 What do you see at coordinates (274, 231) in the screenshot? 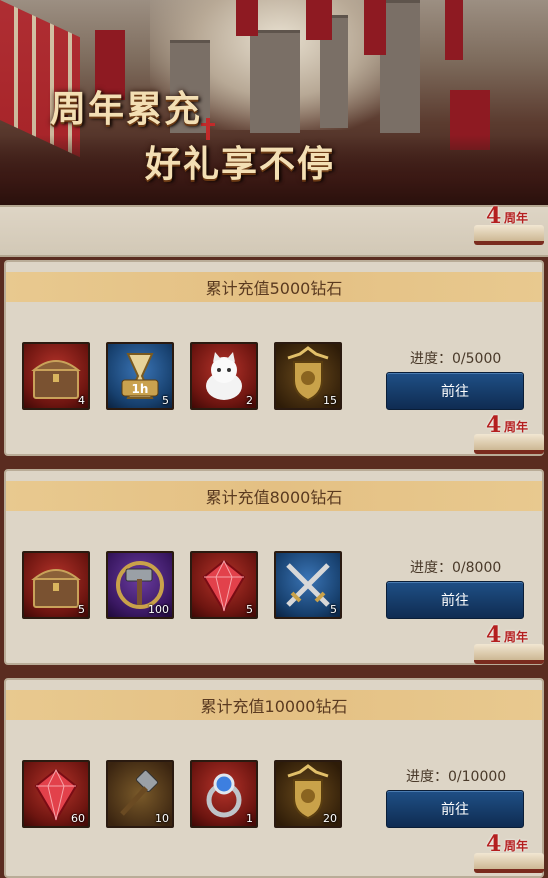
I see `top-strip` at bounding box center [274, 231].